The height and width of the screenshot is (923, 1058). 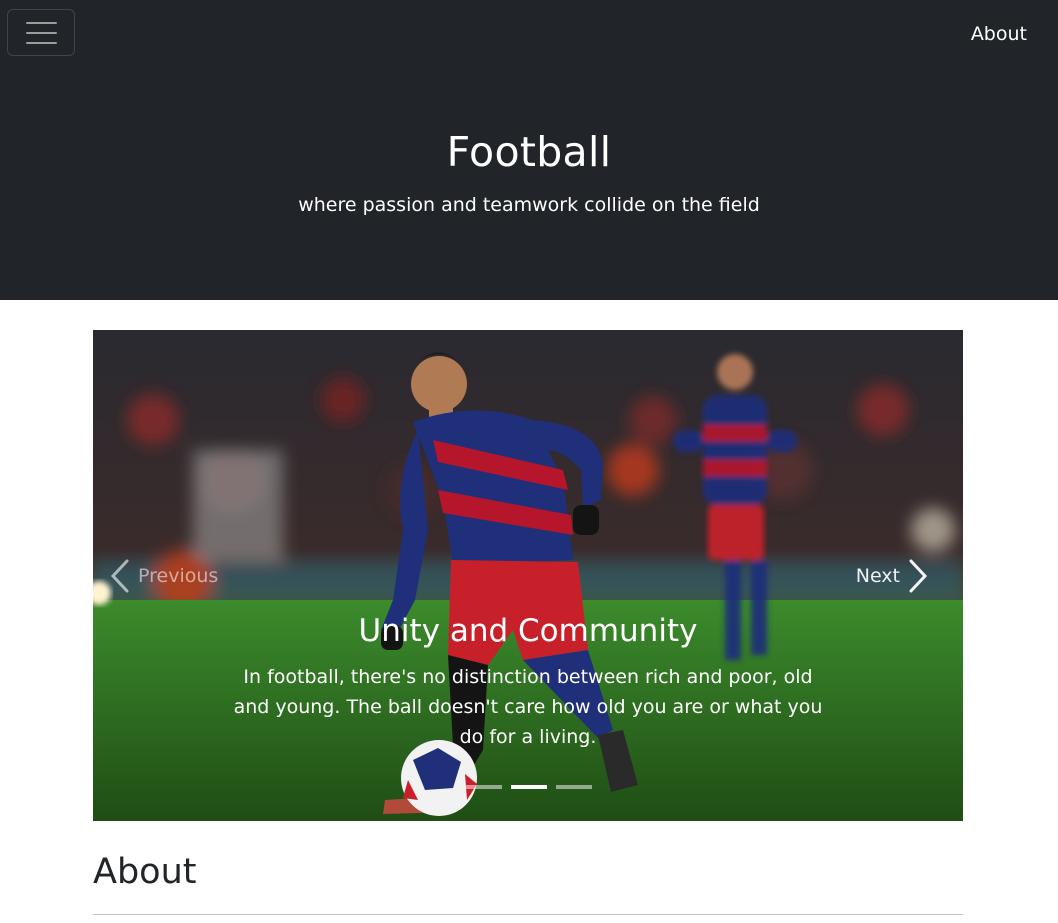 I want to click on carousel-indicators, so click(x=529, y=787).